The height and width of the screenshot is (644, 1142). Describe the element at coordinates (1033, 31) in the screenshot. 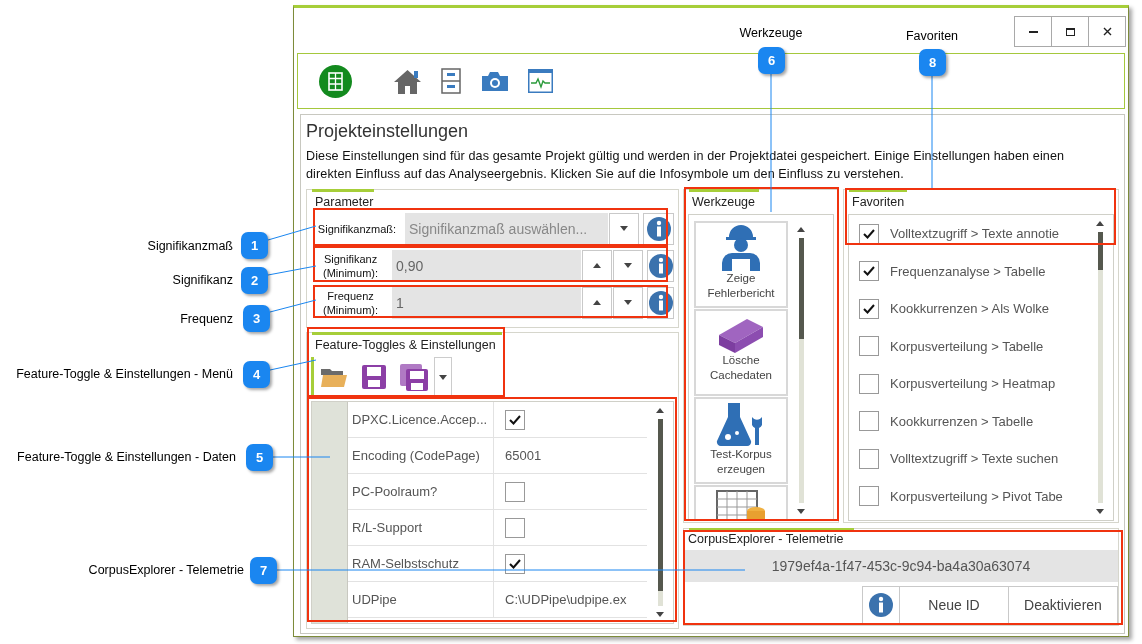

I see `minimize-icon` at that location.